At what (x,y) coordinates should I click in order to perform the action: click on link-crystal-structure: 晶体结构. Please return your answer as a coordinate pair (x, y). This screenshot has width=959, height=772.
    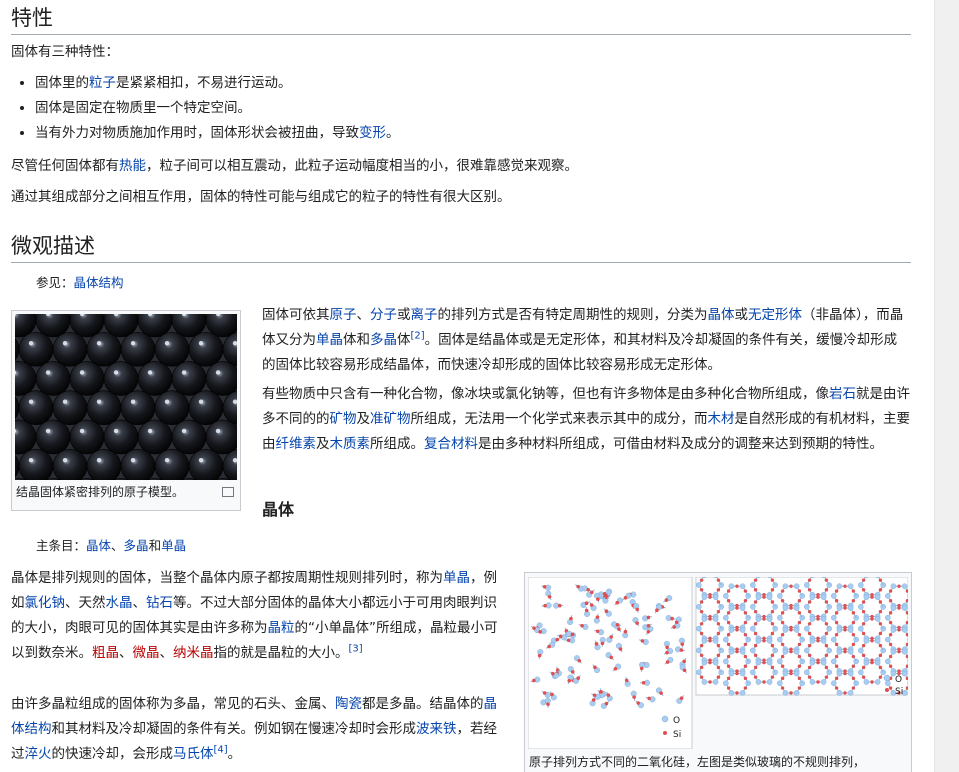
    Looking at the image, I should click on (99, 282).